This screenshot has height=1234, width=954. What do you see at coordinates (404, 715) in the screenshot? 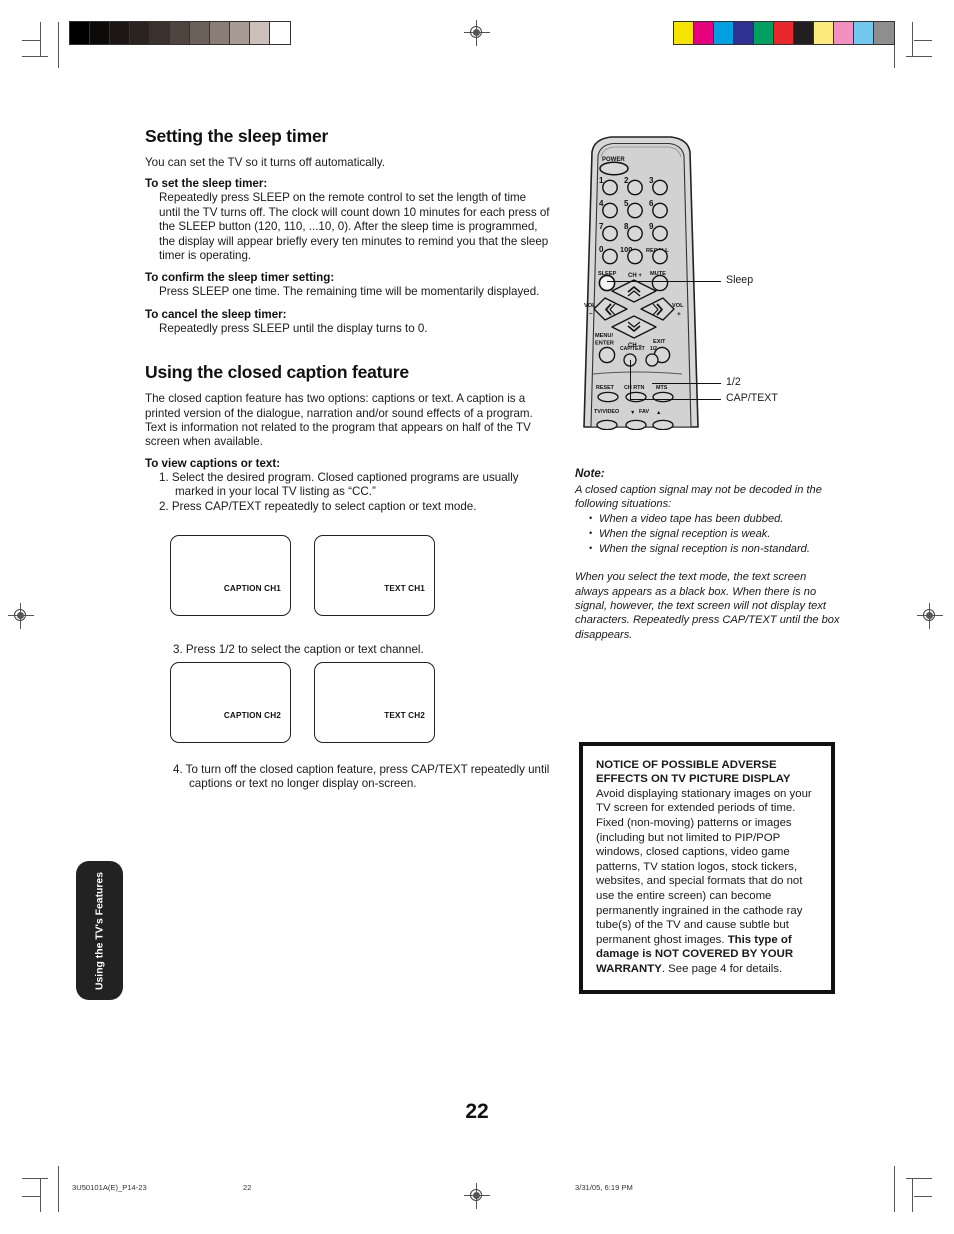
I see `tv-screen-label: TEXT CH2` at bounding box center [404, 715].